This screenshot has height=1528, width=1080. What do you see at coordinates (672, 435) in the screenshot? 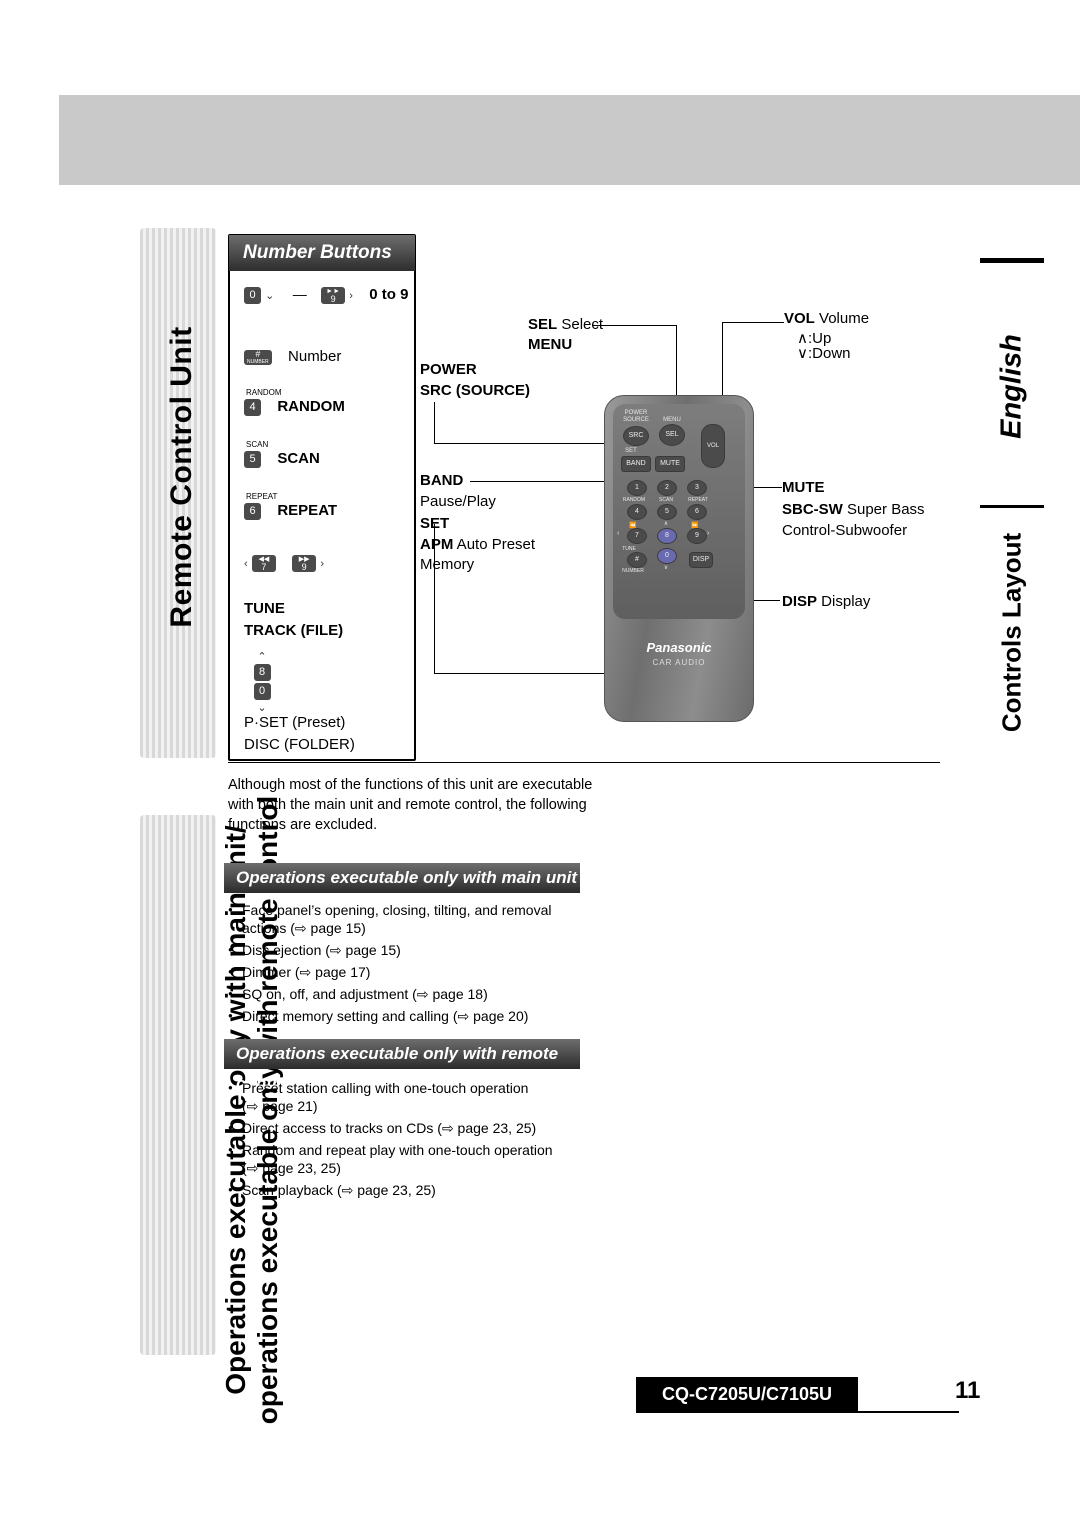
I see `remote-button-sel: SEL` at bounding box center [672, 435].